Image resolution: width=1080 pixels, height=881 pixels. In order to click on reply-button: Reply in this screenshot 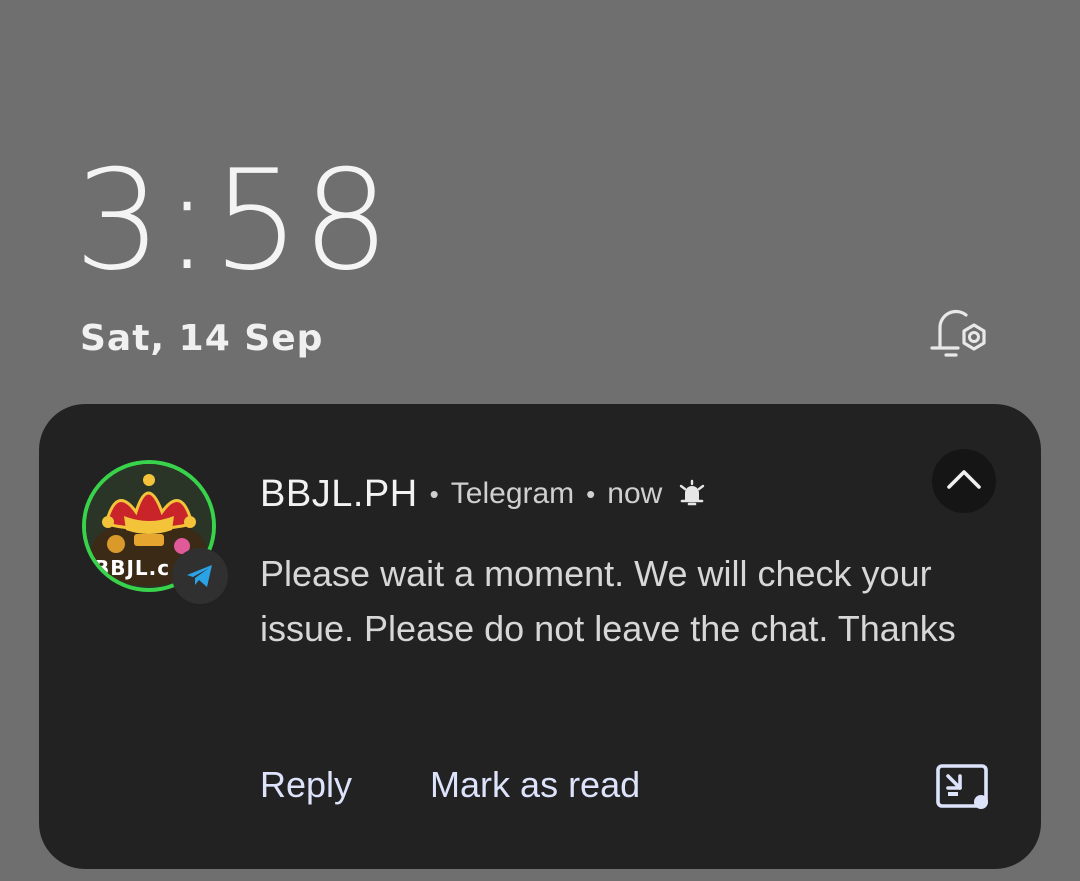, I will do `click(306, 785)`.